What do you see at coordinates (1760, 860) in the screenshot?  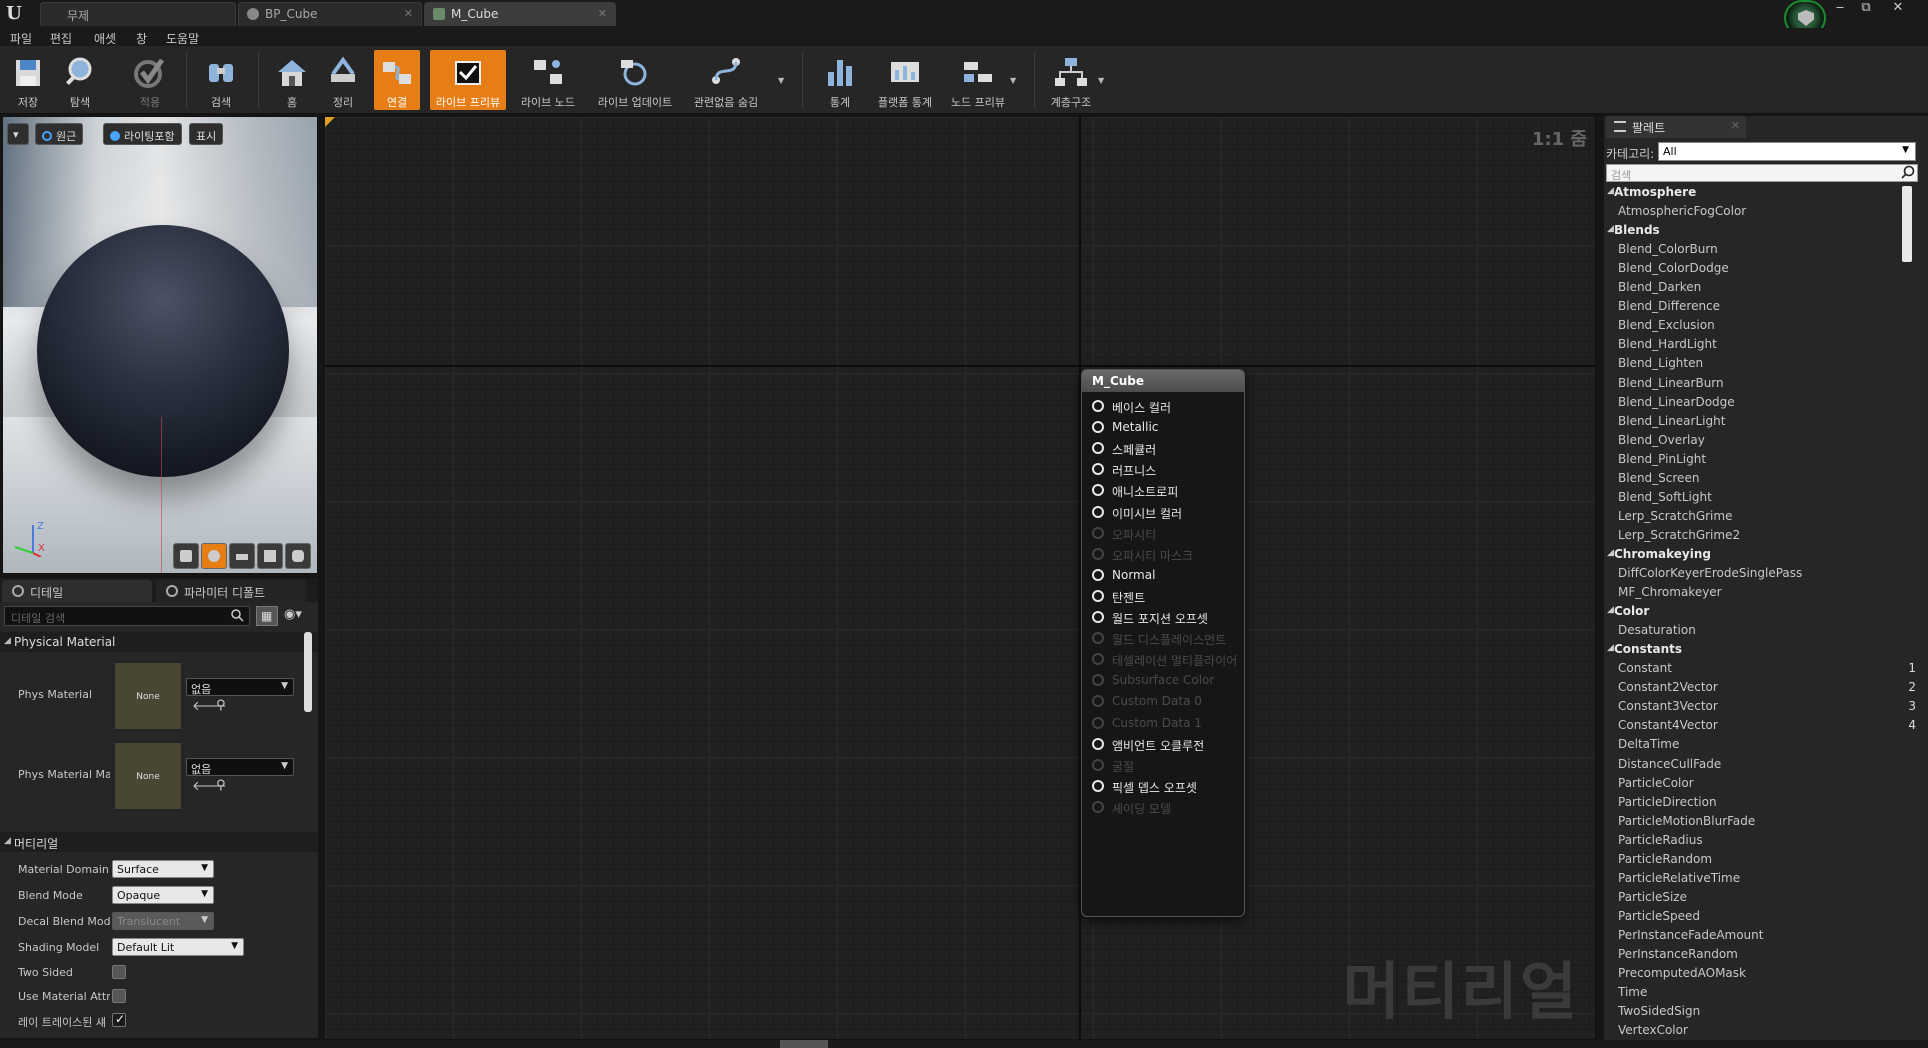 I see `palette-item: ParticleRandom` at bounding box center [1760, 860].